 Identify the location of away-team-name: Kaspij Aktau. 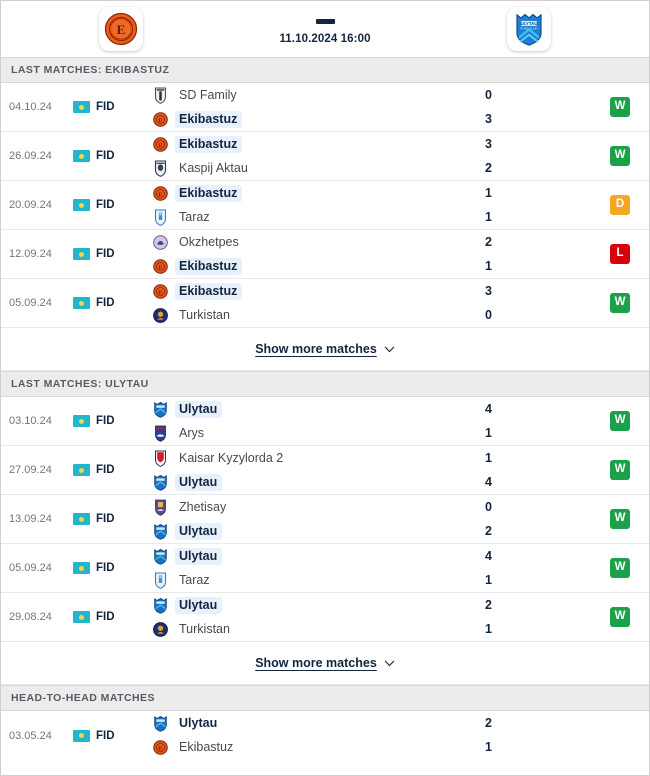
(214, 168).